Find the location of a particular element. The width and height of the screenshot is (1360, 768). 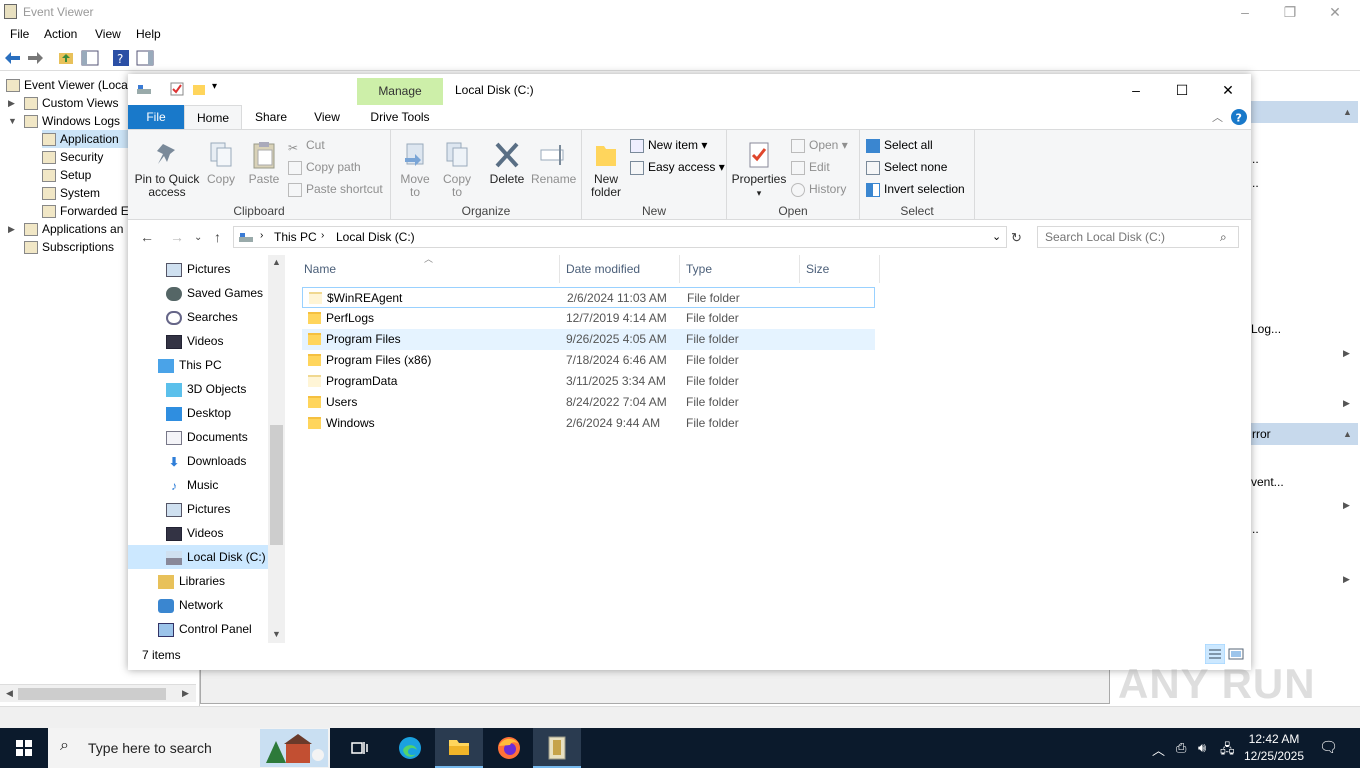

firefox-button is located at coordinates (509, 748).